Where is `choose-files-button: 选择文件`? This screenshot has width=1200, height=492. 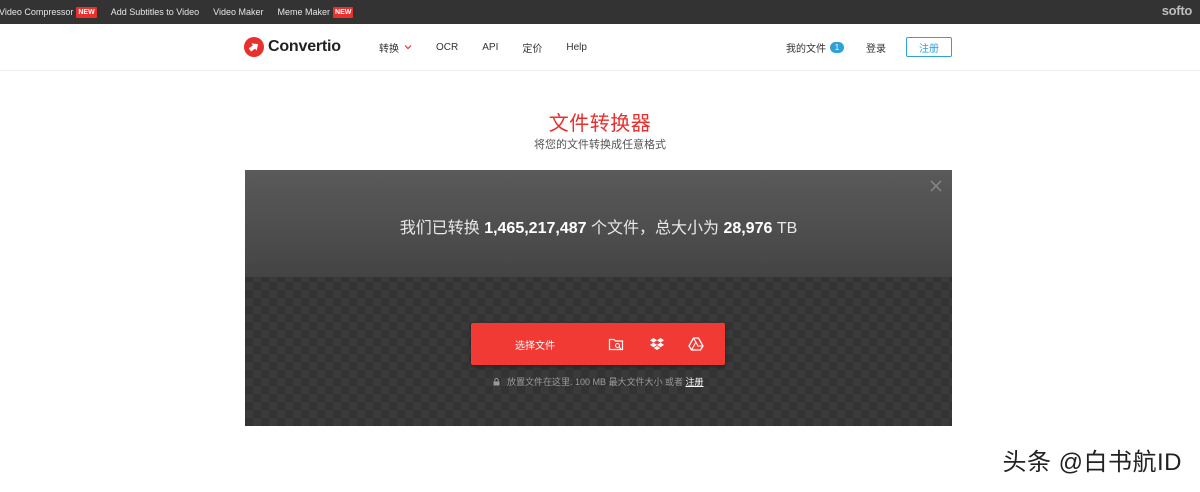 choose-files-button: 选择文件 is located at coordinates (598, 344).